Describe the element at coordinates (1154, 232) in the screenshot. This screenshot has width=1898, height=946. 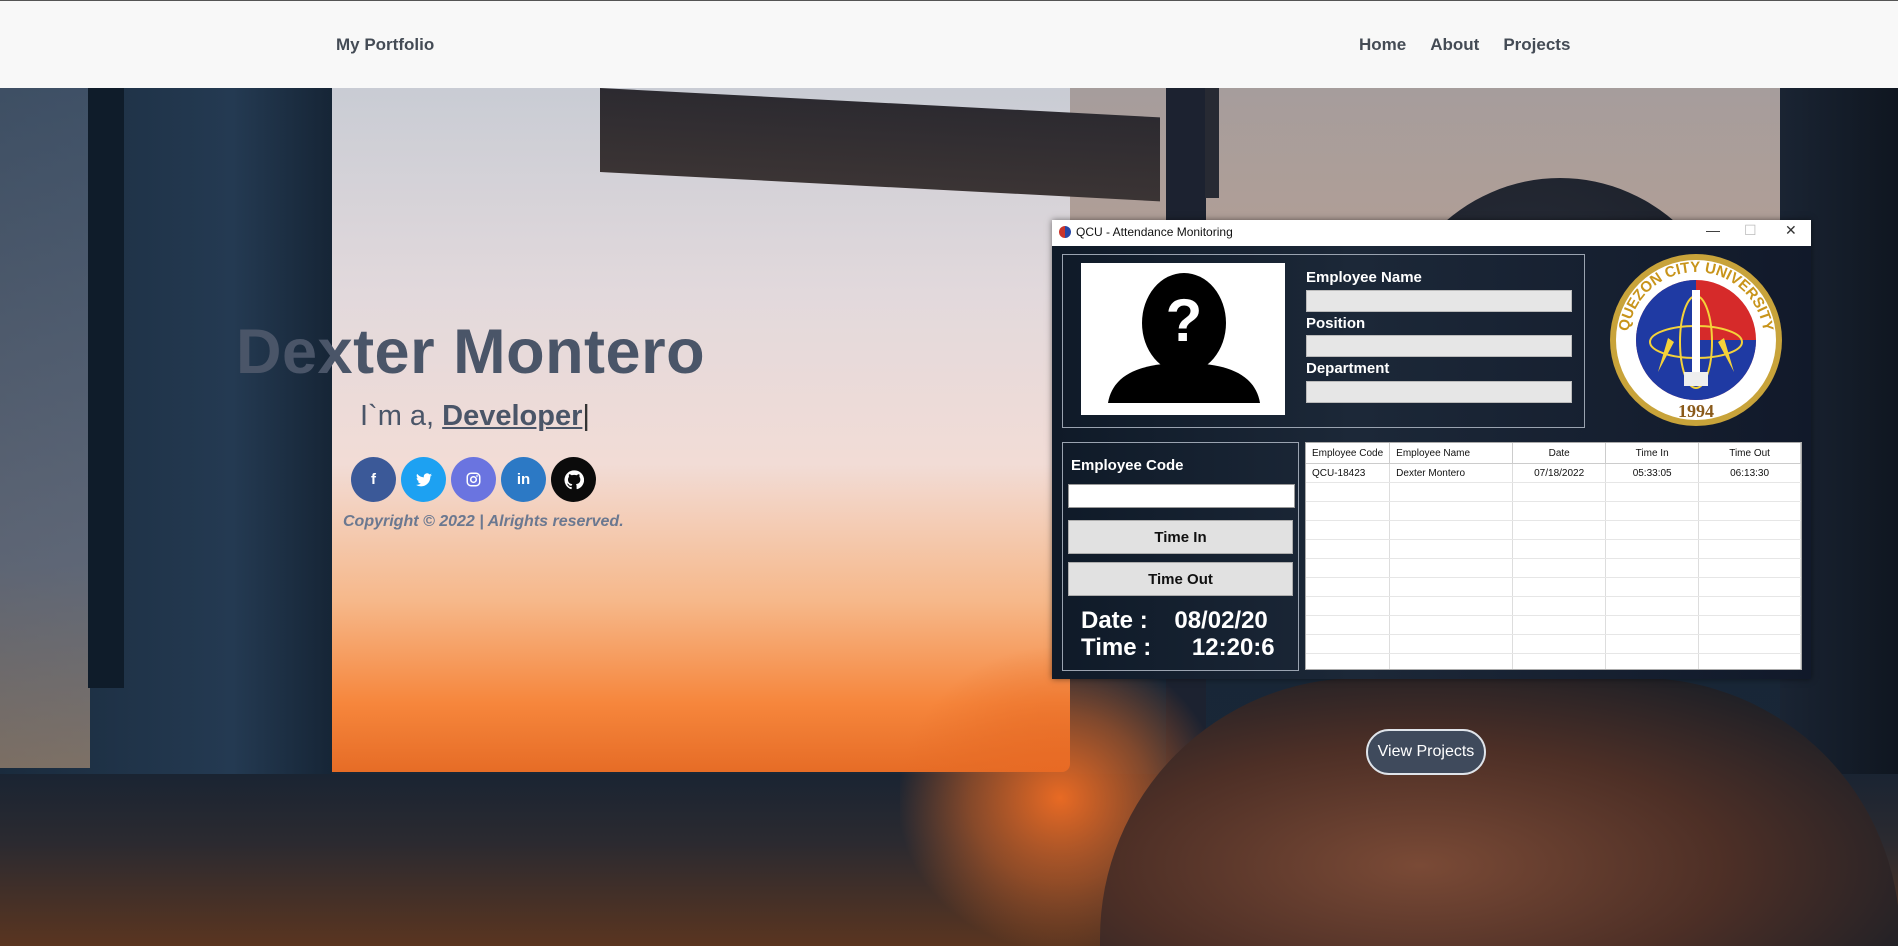
I see `app-title: QCU - Attendance Monitoring` at that location.